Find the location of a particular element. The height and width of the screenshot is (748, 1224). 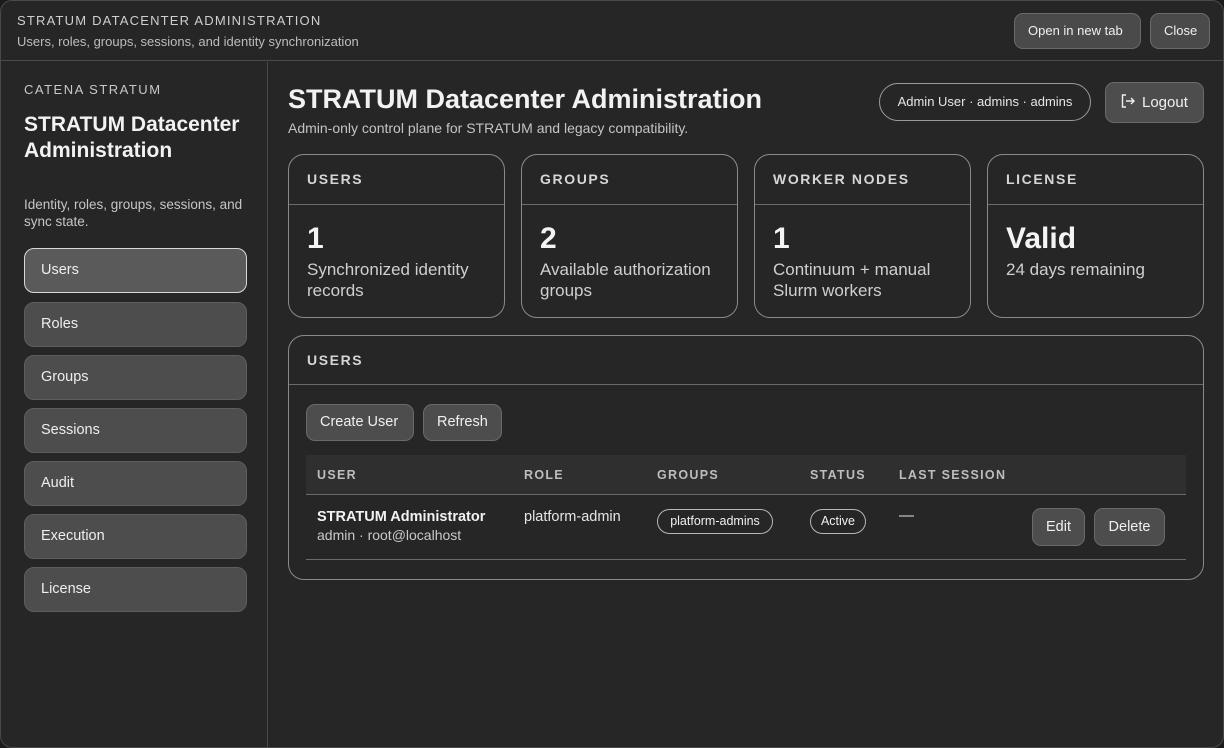

sidebar-item-license: License is located at coordinates (135, 589).